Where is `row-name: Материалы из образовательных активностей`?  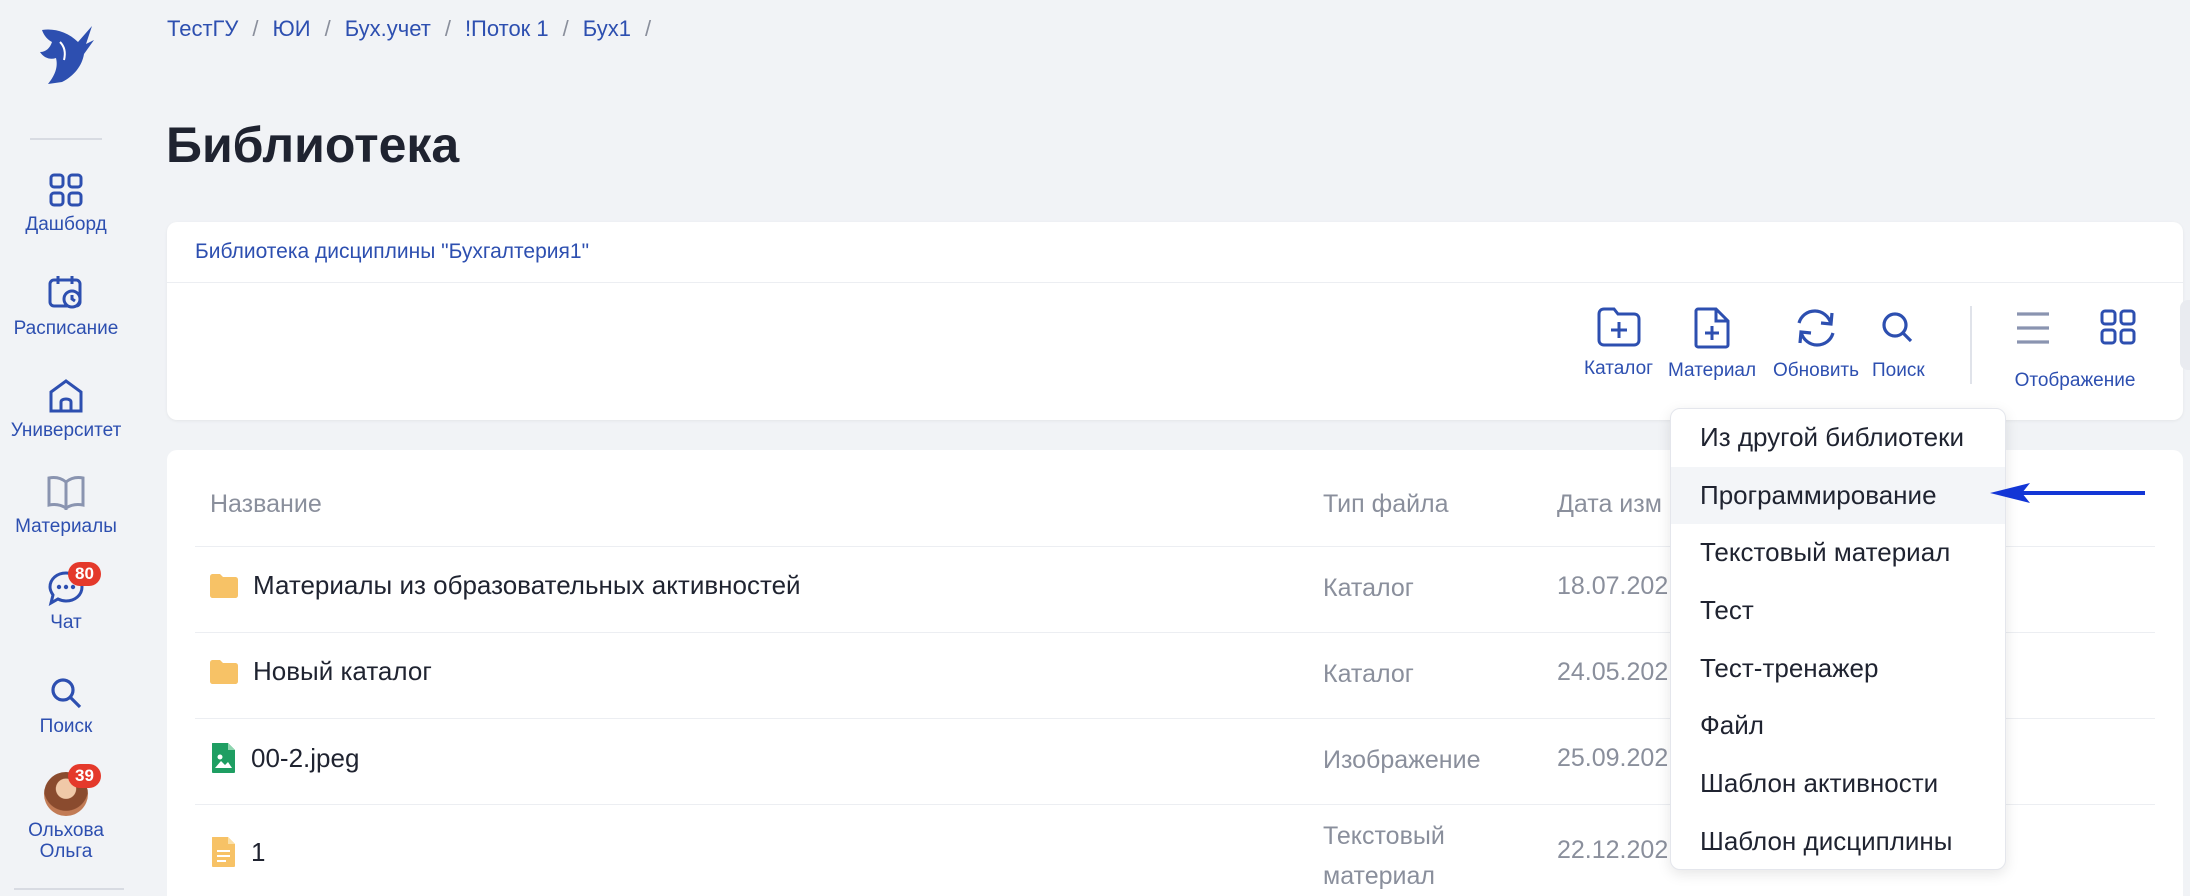
row-name: Материалы из образовательных активностей is located at coordinates (527, 585).